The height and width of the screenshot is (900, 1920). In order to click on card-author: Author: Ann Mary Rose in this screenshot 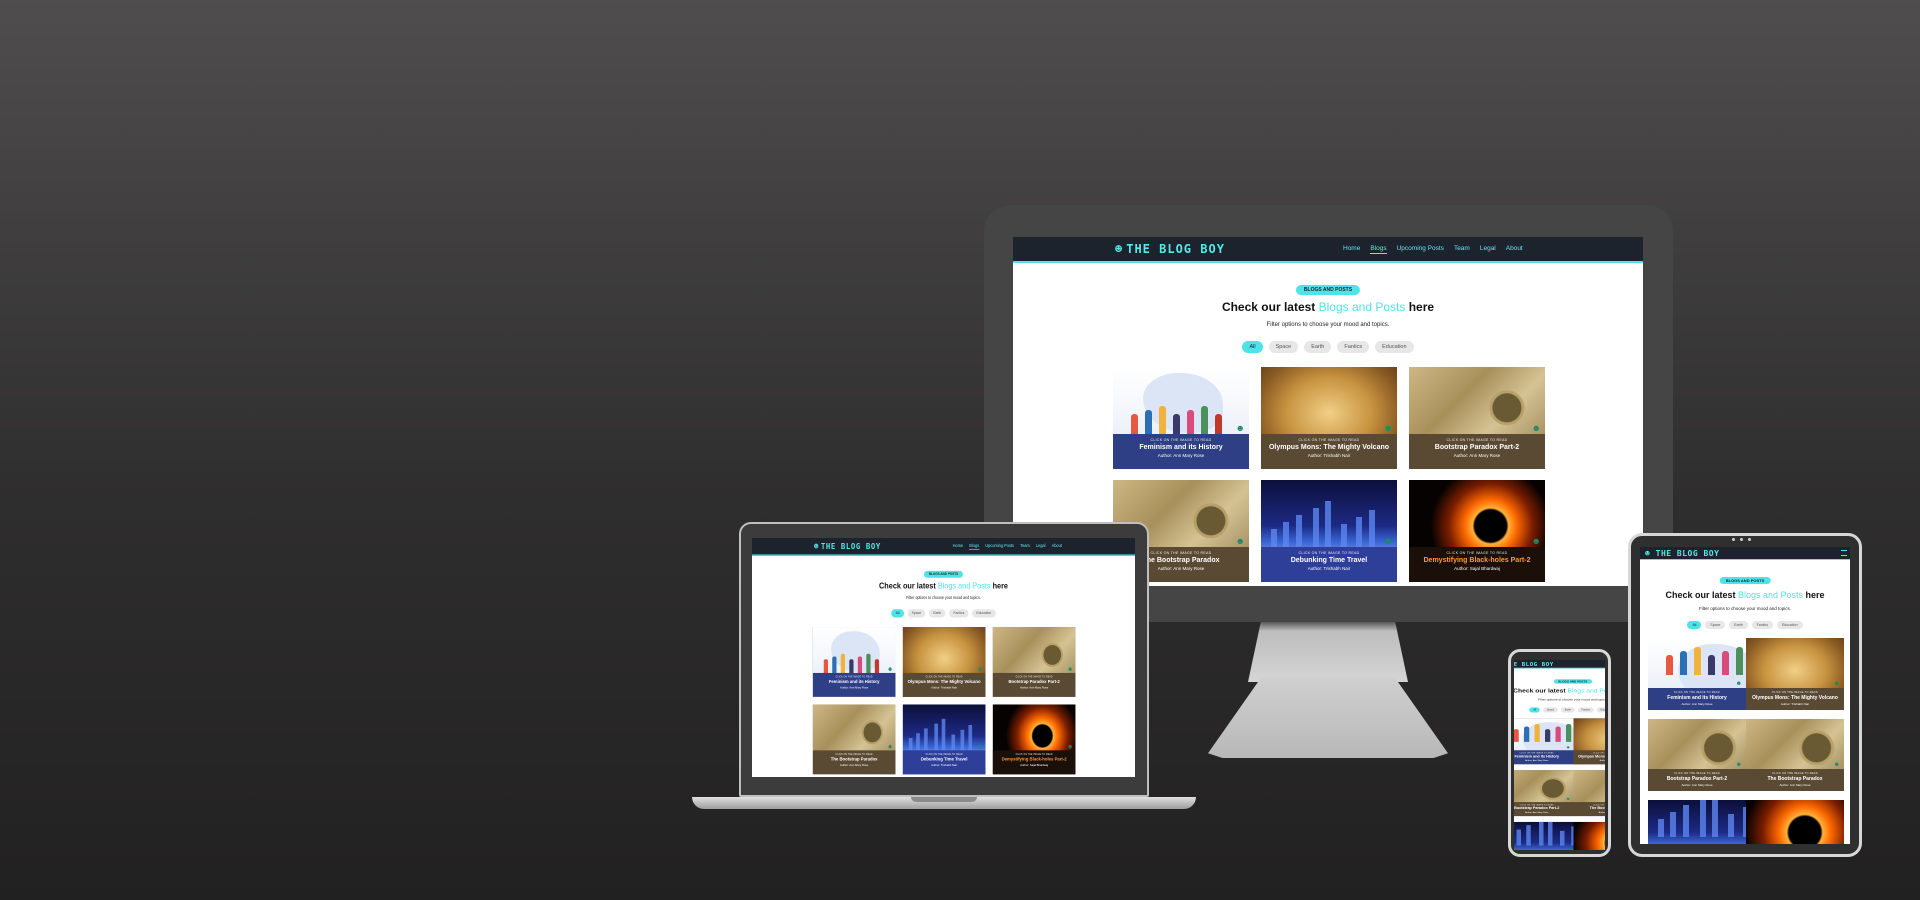, I will do `click(1537, 760)`.